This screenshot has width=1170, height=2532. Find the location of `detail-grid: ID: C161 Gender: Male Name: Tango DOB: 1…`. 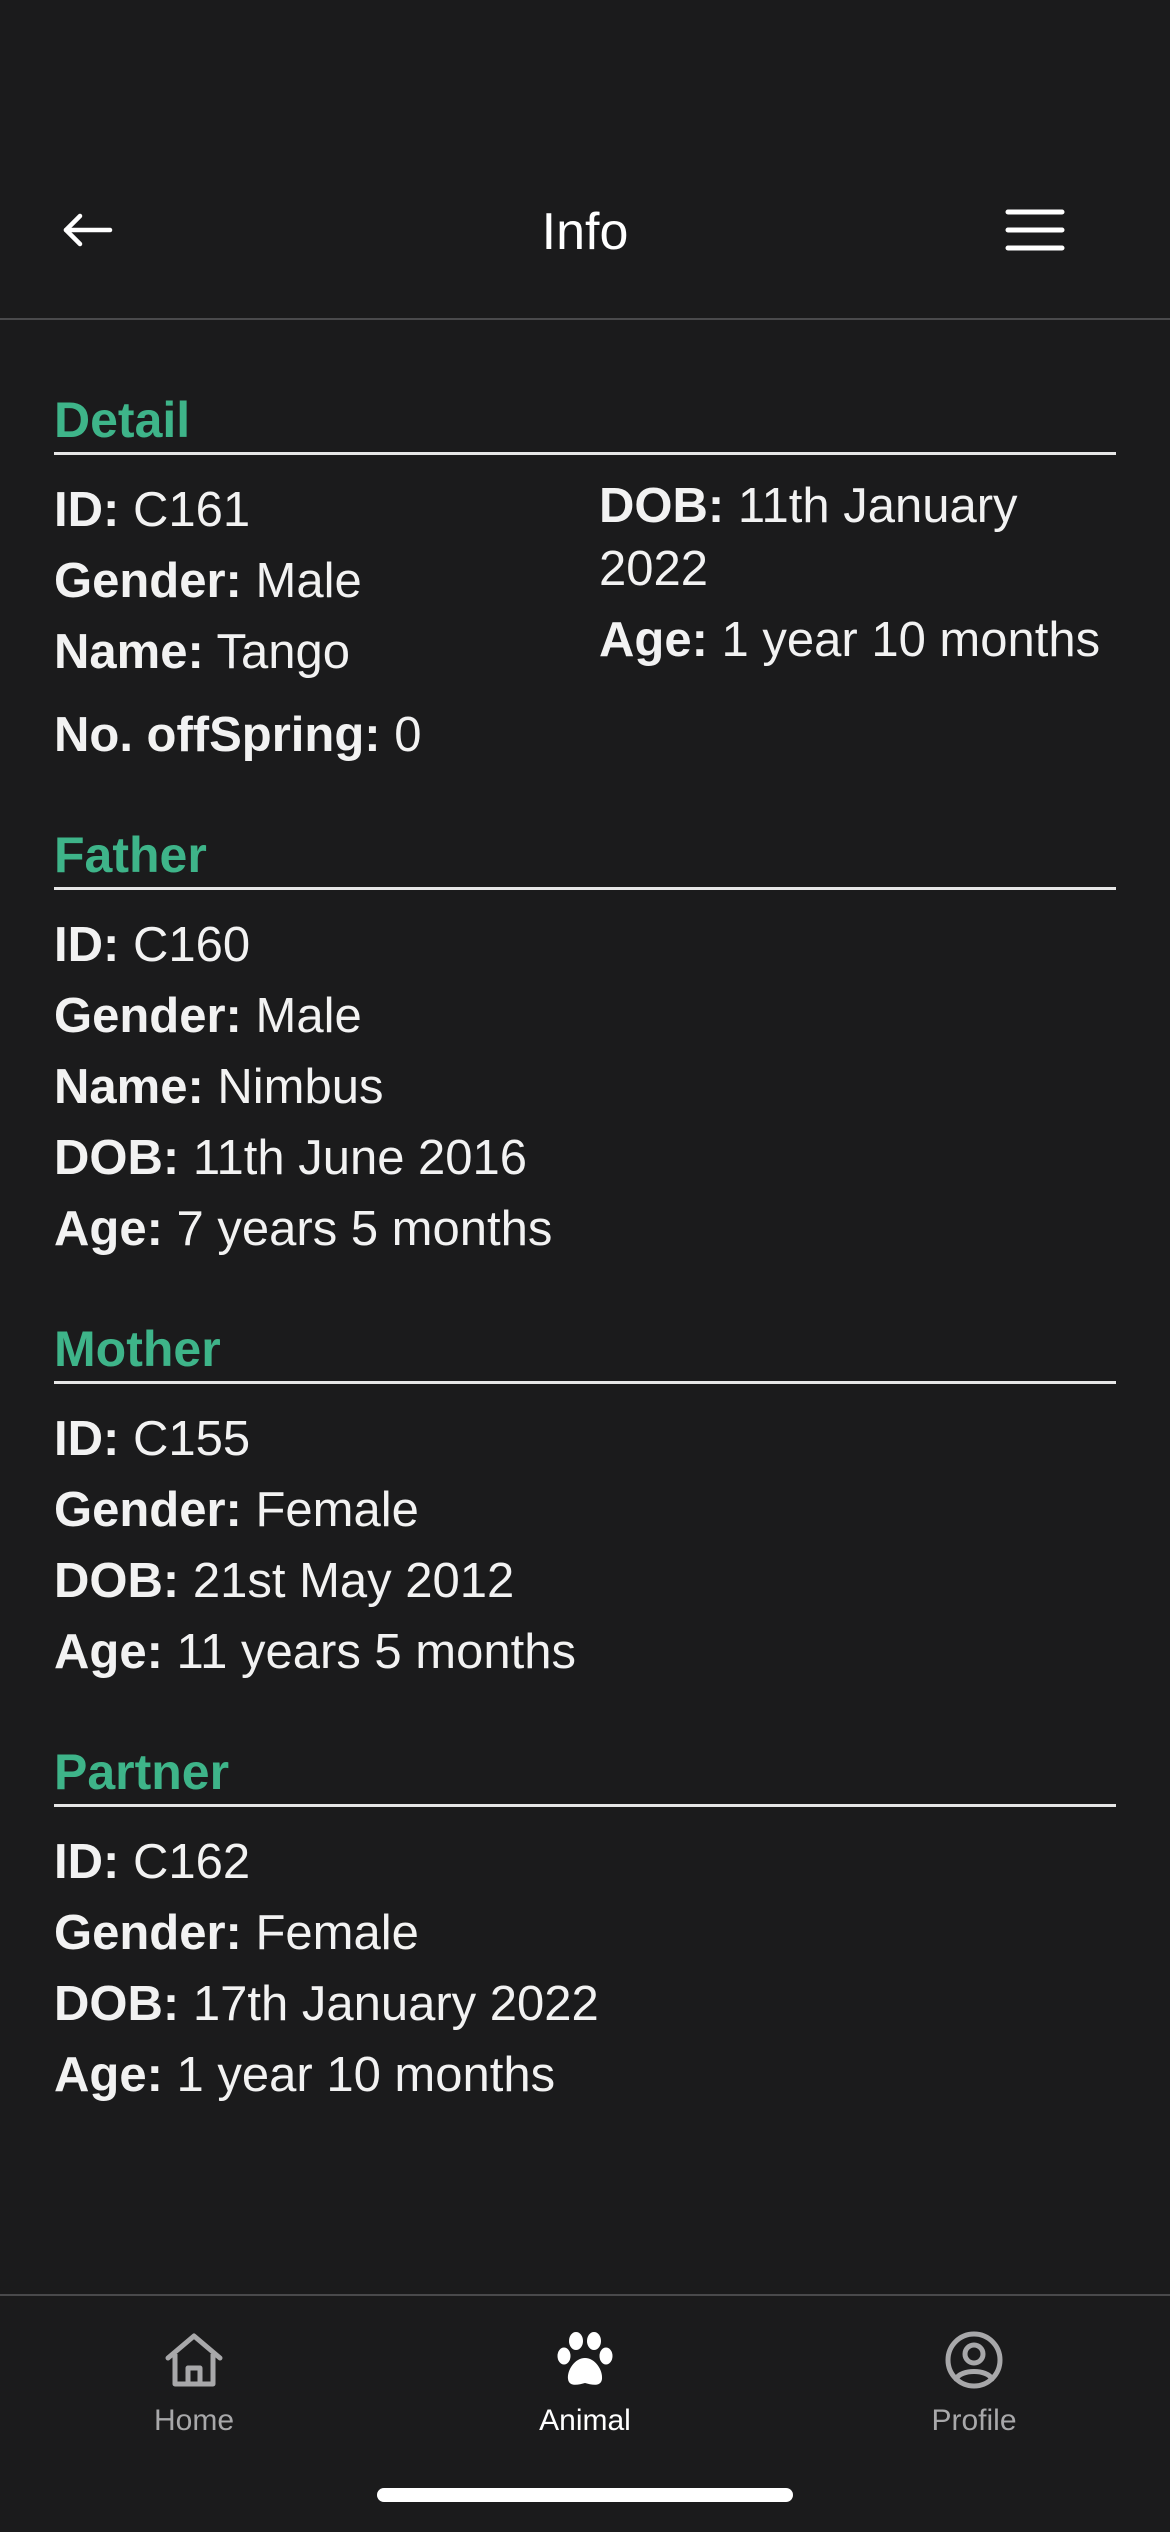

detail-grid: ID: C161 Gender: Male Name: Tango DOB: 1… is located at coordinates (585, 581).